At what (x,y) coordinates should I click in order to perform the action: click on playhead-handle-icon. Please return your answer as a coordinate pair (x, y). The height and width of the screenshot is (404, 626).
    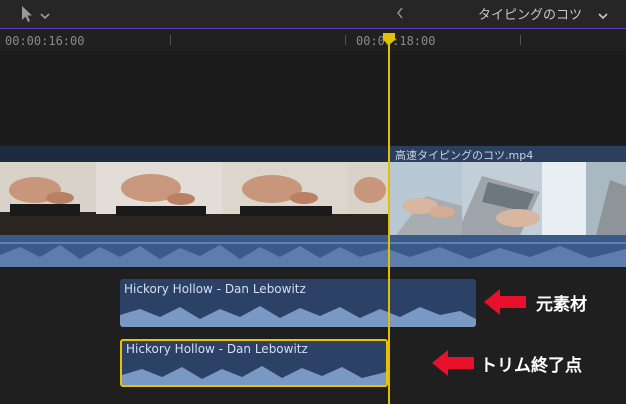
    Looking at the image, I should click on (389, 39).